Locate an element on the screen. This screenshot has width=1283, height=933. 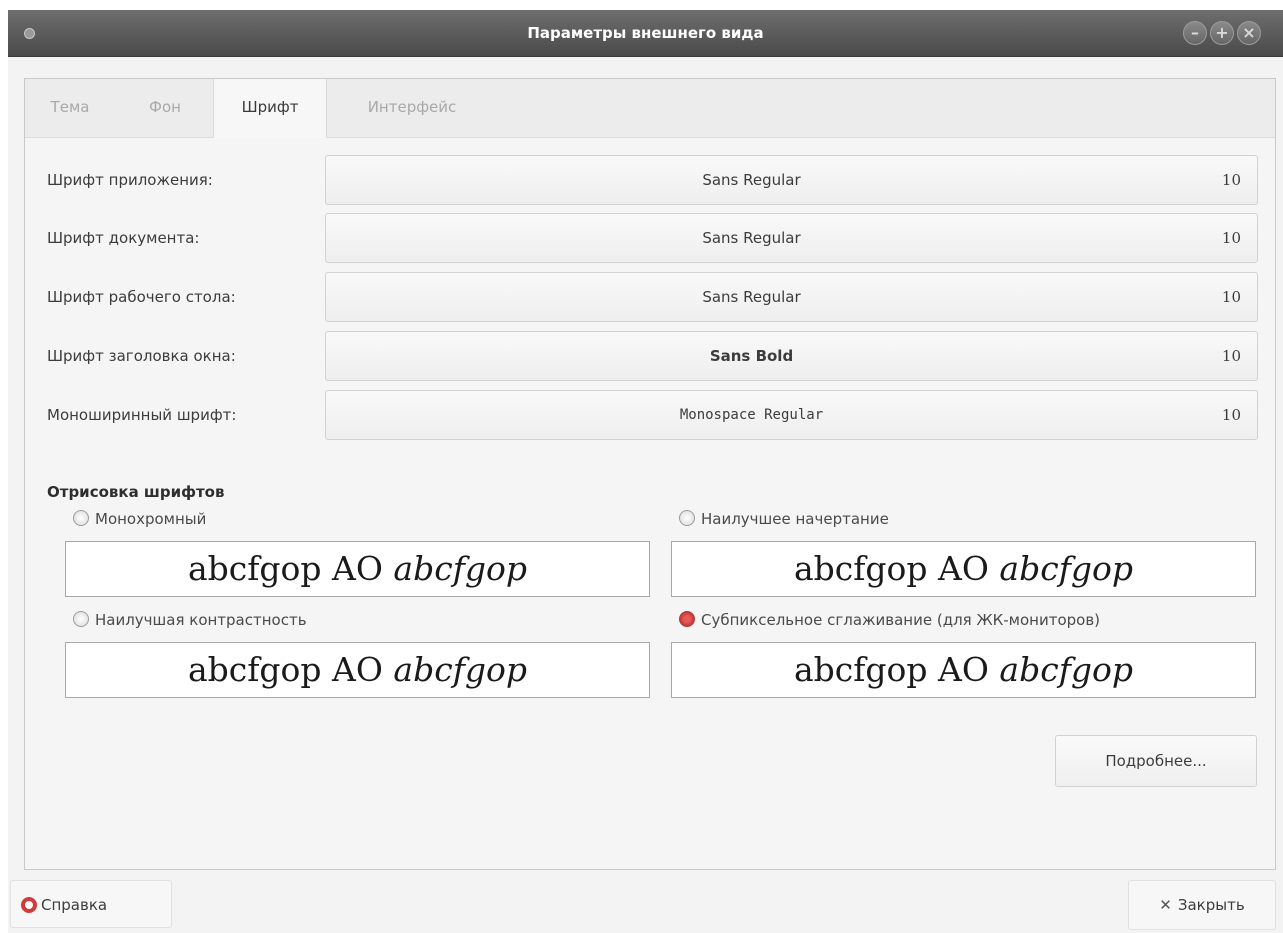
help-lifebuoy-icon is located at coordinates (29, 905).